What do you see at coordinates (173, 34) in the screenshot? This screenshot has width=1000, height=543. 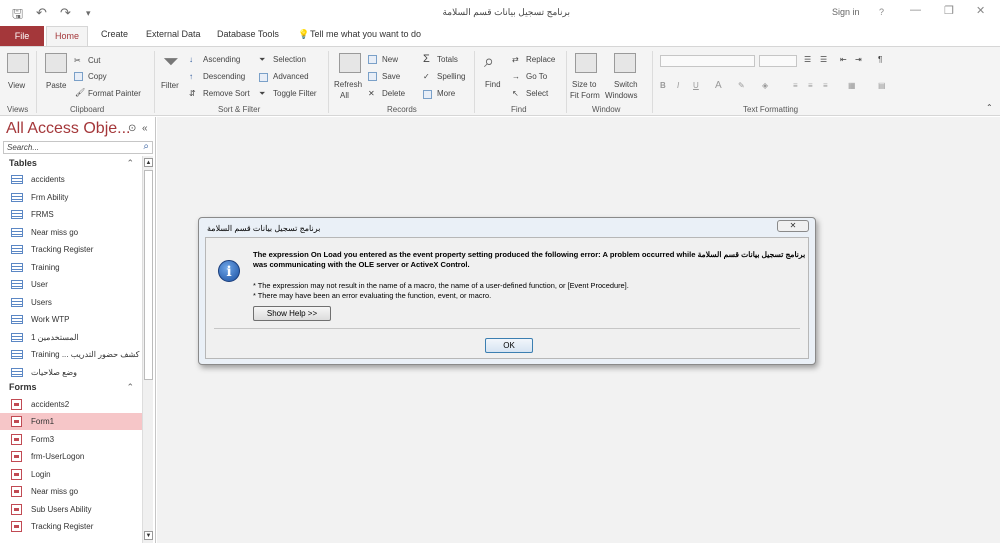 I see `tab-external-data: External Data` at bounding box center [173, 34].